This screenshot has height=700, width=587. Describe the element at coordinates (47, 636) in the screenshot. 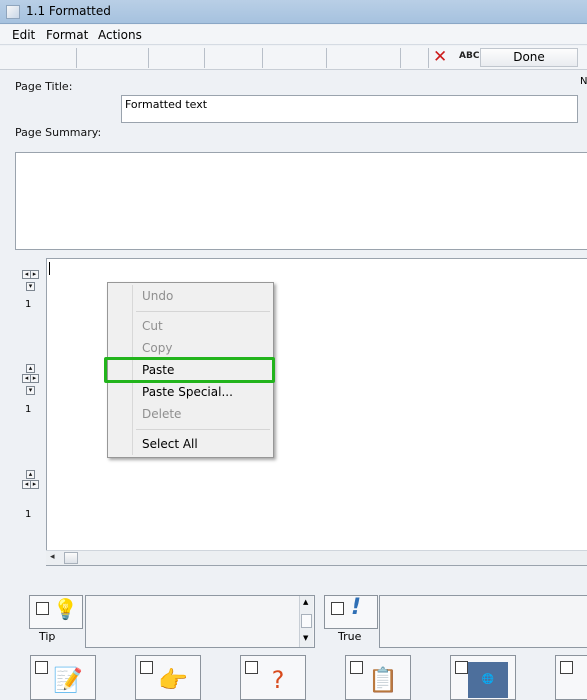

I see `tip-label: Tip` at that location.